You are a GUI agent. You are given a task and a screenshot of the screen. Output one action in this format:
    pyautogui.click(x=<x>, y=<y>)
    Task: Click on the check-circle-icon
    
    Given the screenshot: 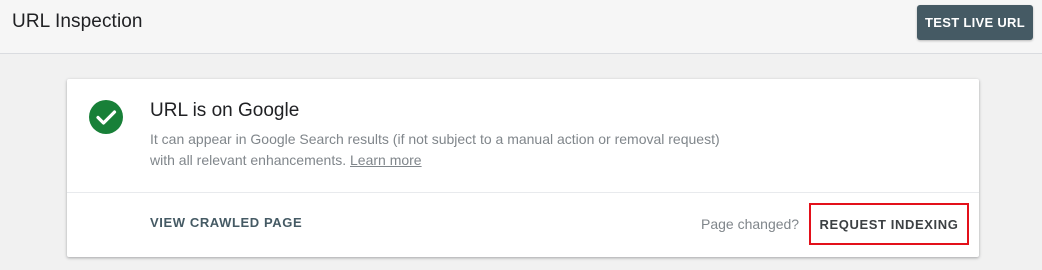 What is the action you would take?
    pyautogui.click(x=106, y=117)
    